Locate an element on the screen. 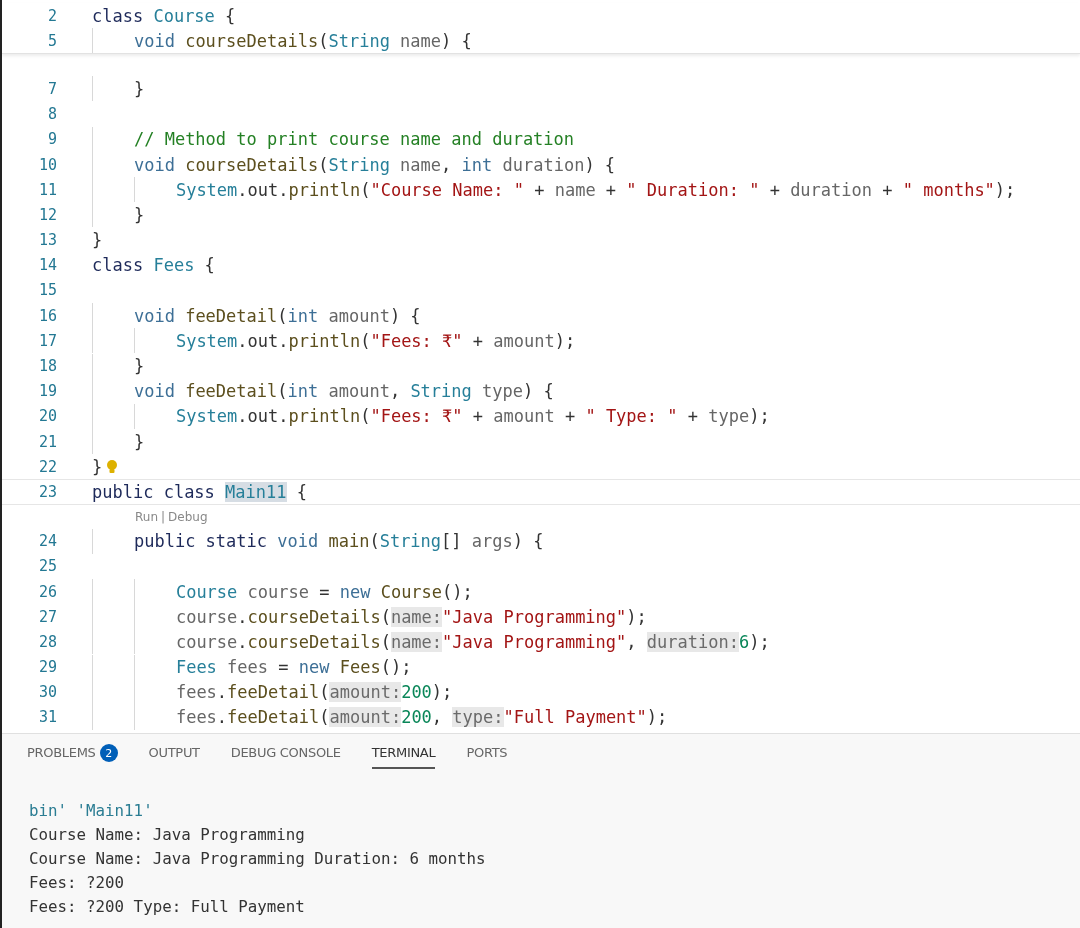 This screenshot has height=928, width=1080. line-number: 15 is located at coordinates (47, 290).